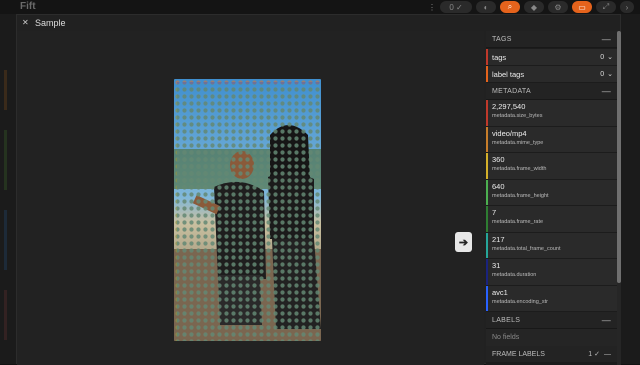 This screenshot has height=365, width=640. I want to click on no-fields-text: No fields, so click(551, 337).